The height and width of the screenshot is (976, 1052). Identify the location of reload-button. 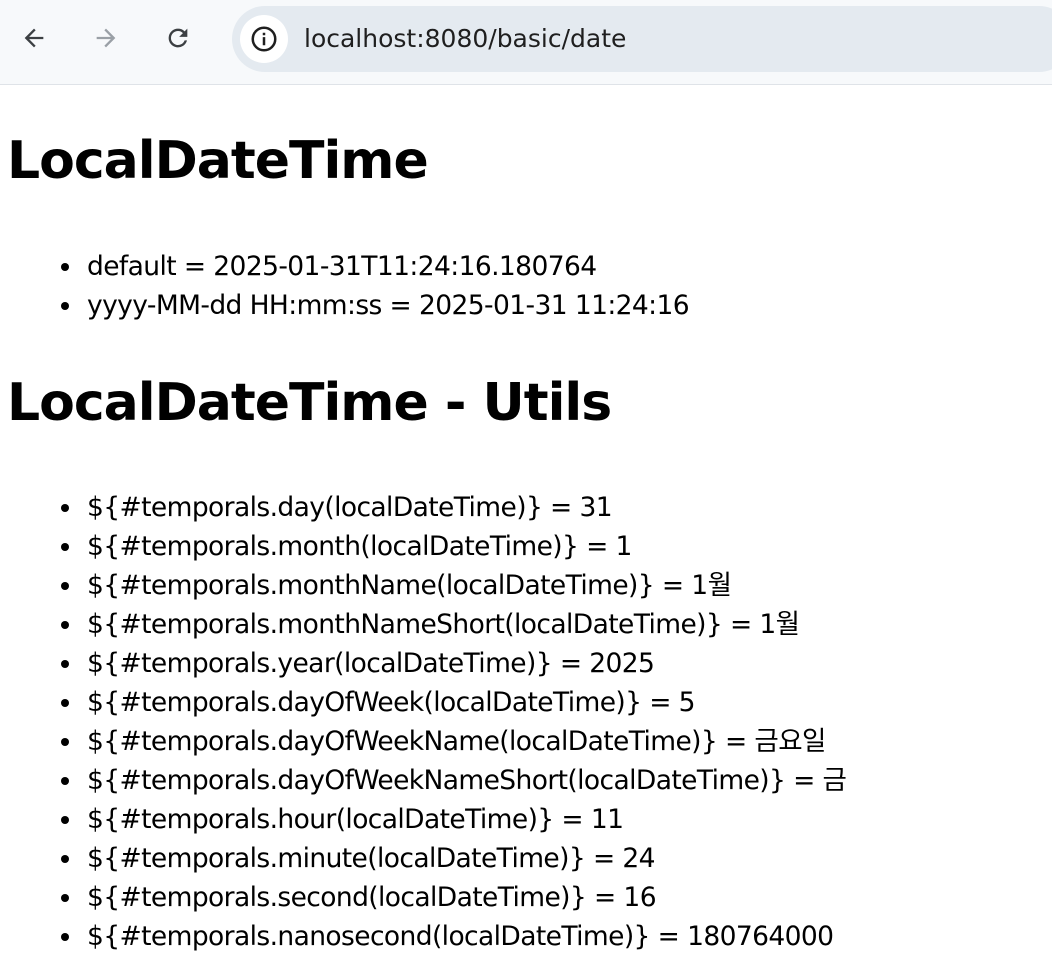
(178, 38).